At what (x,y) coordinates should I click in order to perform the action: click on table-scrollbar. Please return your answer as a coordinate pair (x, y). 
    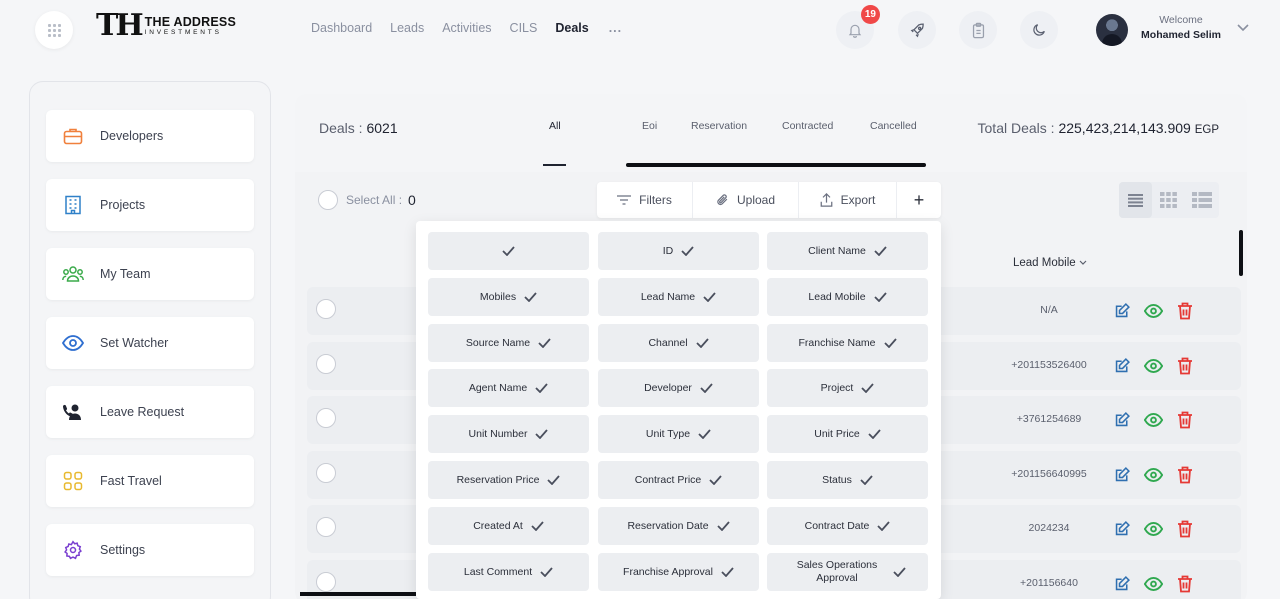
    Looking at the image, I should click on (1241, 253).